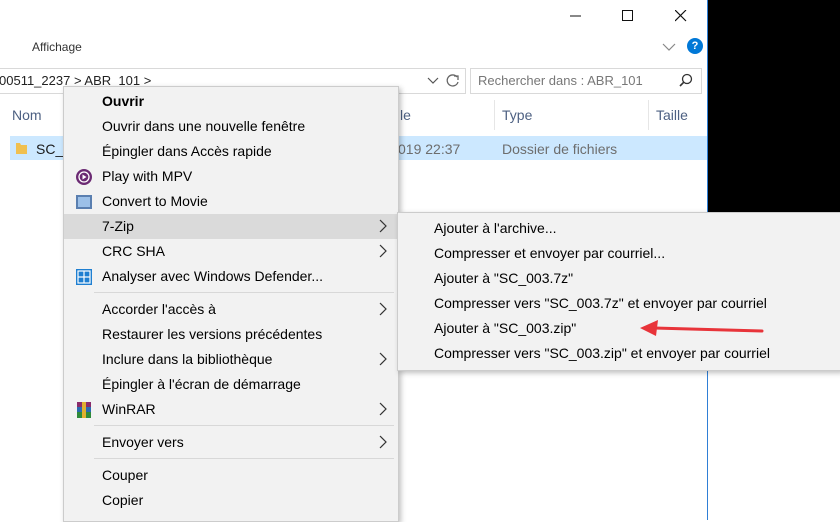 This screenshot has width=840, height=522. I want to click on menu-item-convert-to-movie: Convert to Movie, so click(231, 201).